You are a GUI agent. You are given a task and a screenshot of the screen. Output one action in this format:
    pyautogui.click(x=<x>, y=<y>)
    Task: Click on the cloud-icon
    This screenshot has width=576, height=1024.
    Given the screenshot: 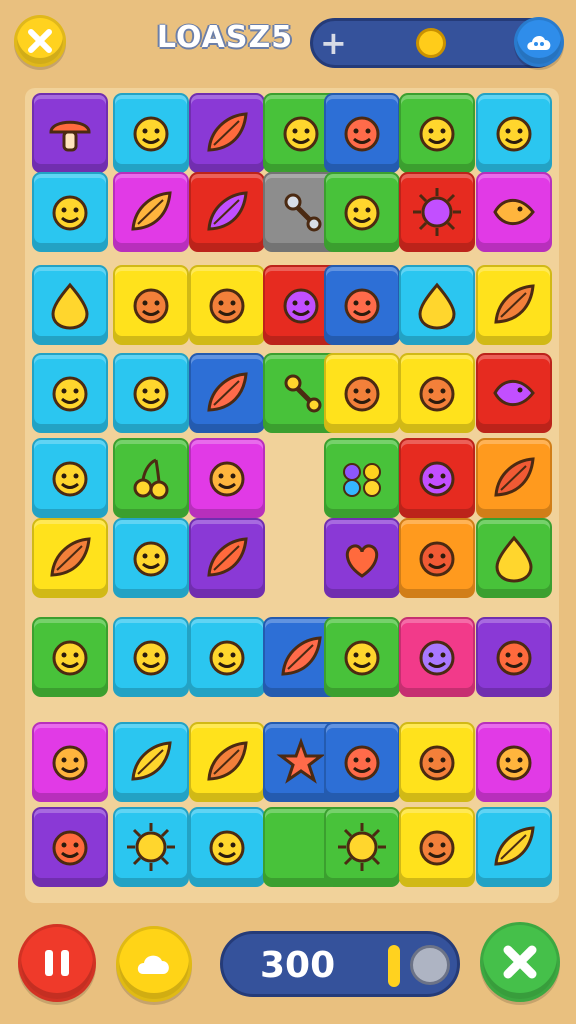 What is the action you would take?
    pyautogui.click(x=539, y=43)
    